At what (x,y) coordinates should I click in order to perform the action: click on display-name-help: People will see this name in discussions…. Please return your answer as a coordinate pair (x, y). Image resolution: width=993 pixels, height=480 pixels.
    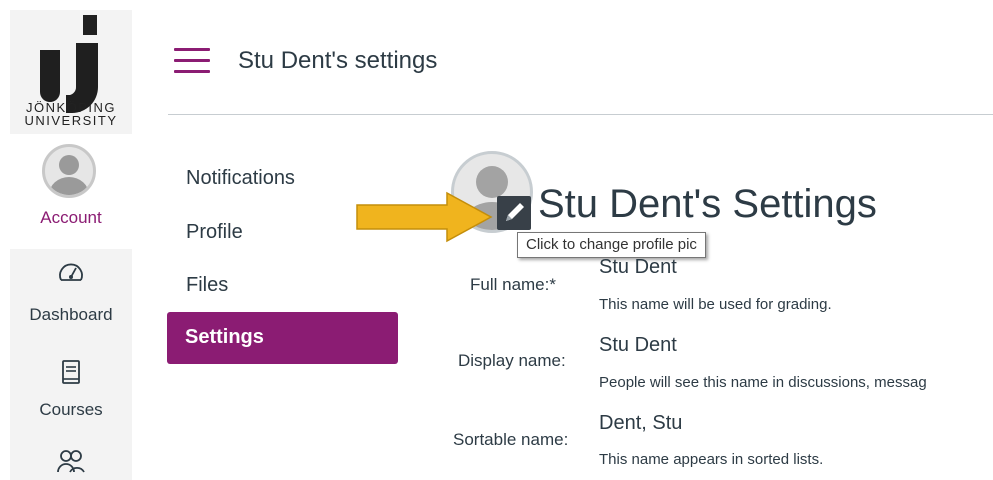
    Looking at the image, I should click on (763, 382).